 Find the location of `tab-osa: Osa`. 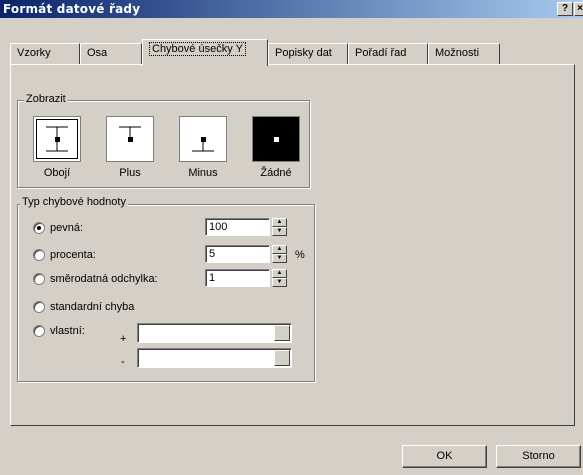

tab-osa: Osa is located at coordinates (111, 53).